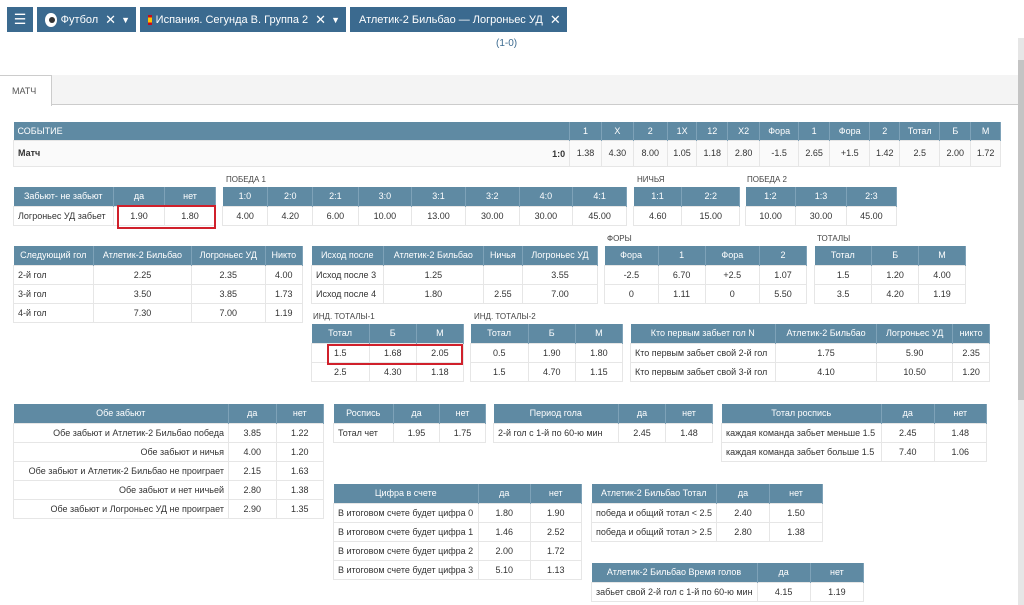 The height and width of the screenshot is (605, 1024). What do you see at coordinates (299, 432) in the screenshot?
I see `odds-cell: 1.22` at bounding box center [299, 432].